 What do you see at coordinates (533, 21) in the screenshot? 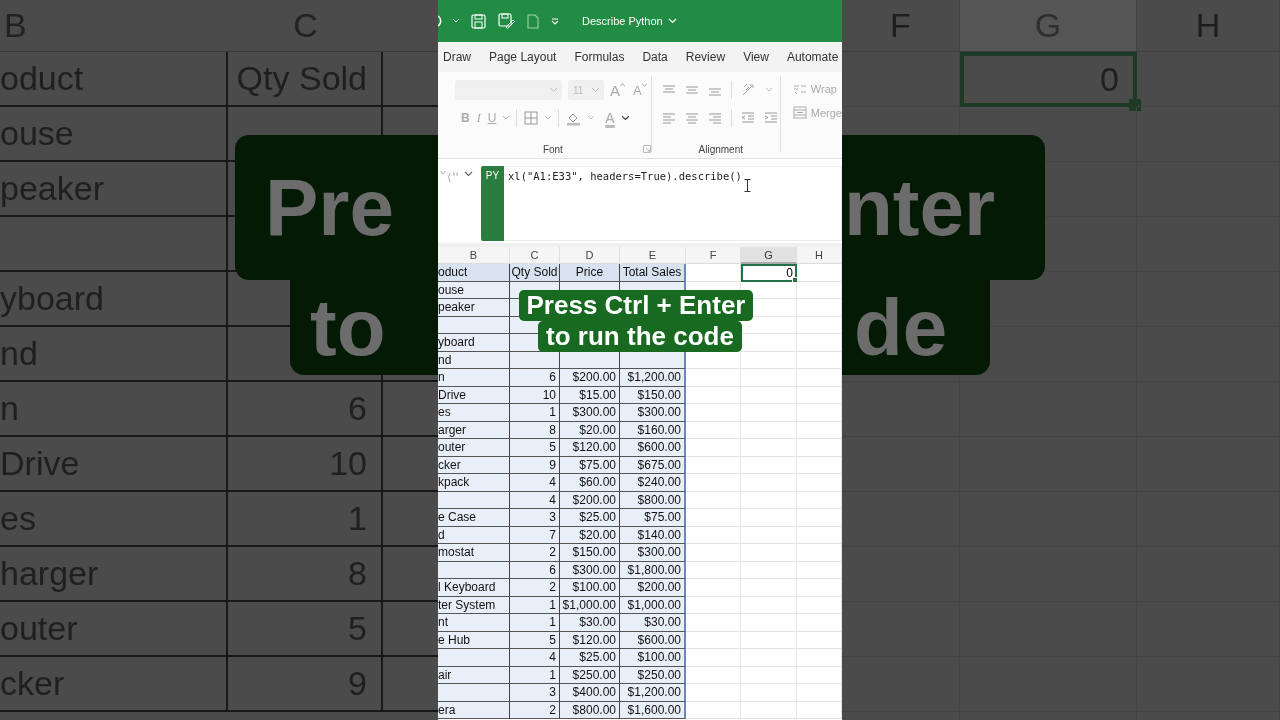
I see `document-icon` at bounding box center [533, 21].